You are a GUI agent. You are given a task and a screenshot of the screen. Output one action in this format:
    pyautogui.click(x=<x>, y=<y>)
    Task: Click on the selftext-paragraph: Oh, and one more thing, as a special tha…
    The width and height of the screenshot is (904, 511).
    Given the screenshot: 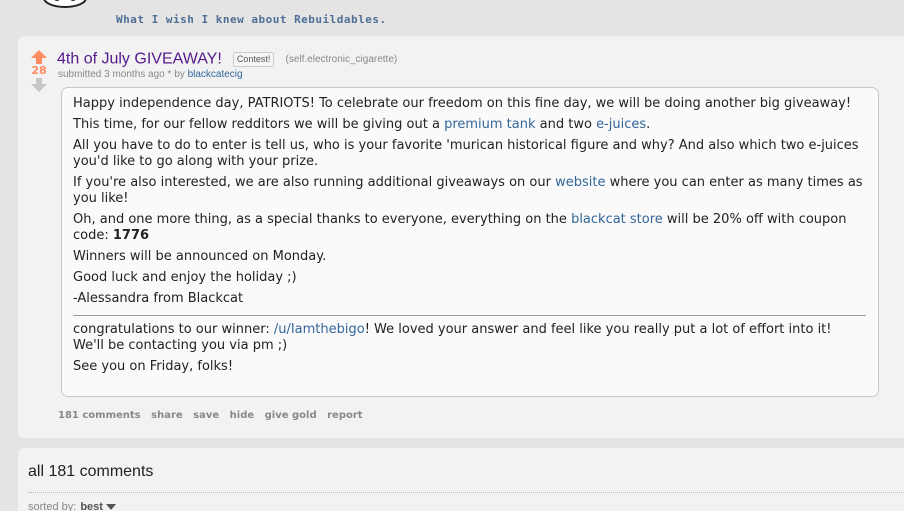 What is the action you would take?
    pyautogui.click(x=460, y=227)
    